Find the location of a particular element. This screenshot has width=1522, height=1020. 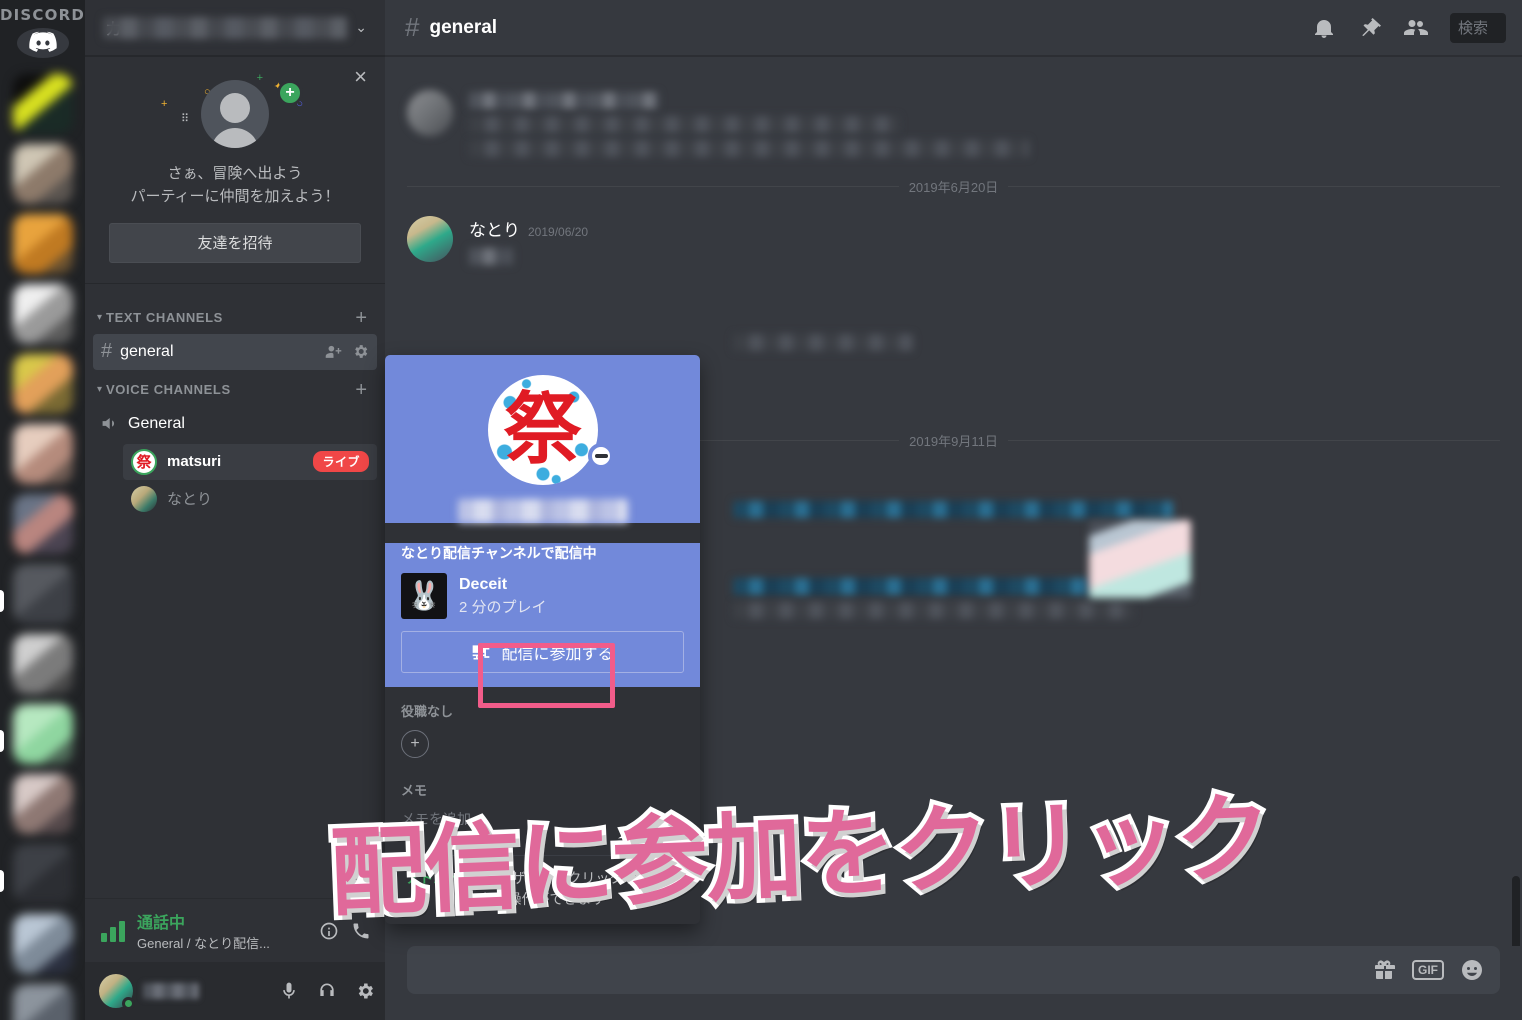

stream-section: なとり配信チャンネルで配信中 🐰 Deceit 2 分のプレイ 配信に参加する is located at coordinates (542, 615).